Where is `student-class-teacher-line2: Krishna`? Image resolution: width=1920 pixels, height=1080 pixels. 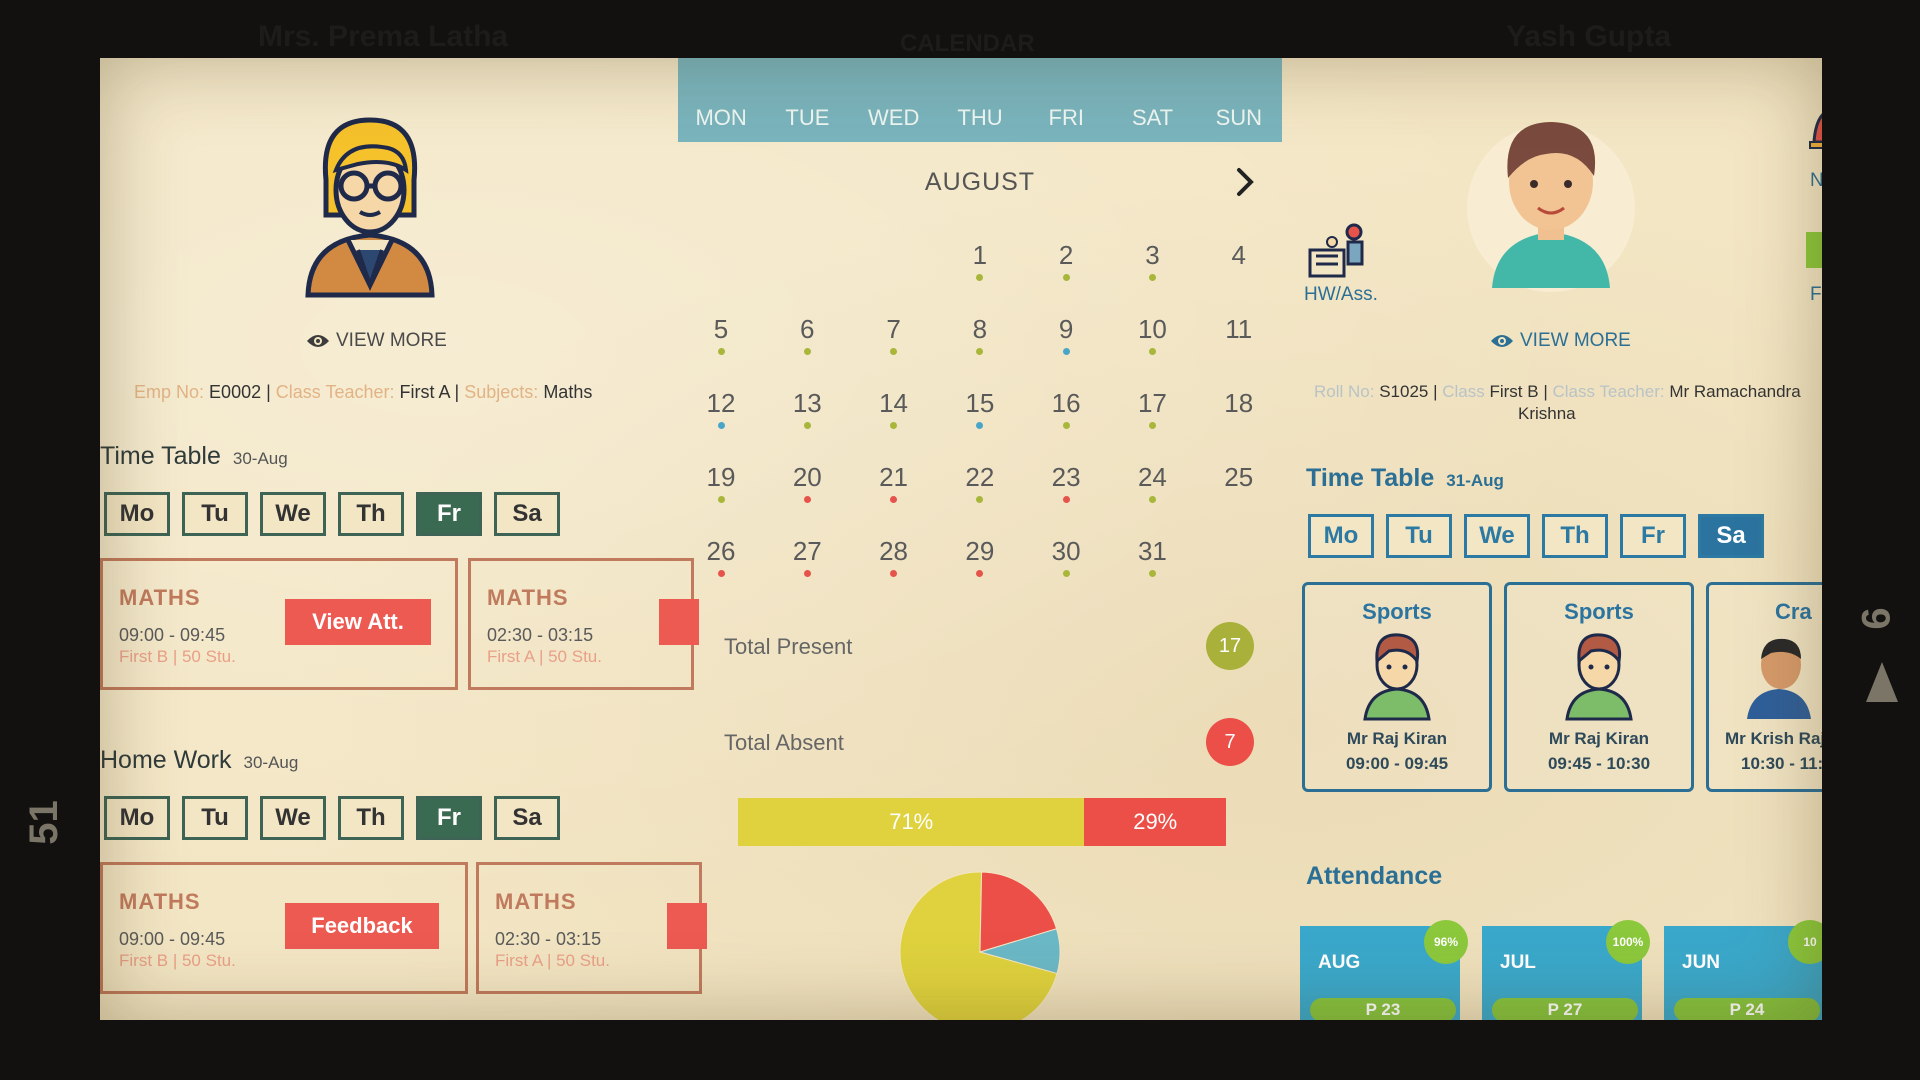
student-class-teacher-line2: Krishna is located at coordinates (1547, 413).